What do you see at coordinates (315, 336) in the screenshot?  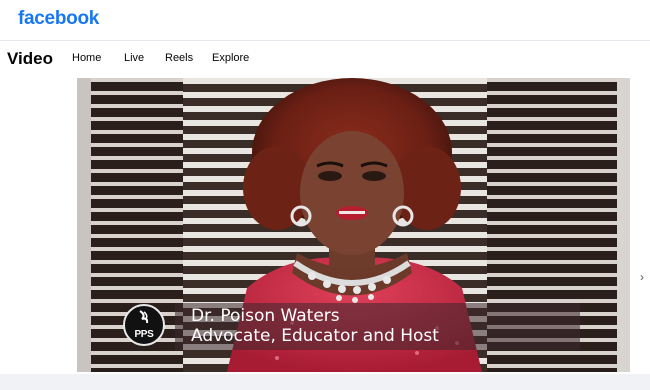 I see `speaker-role: Advocate, Educator and Host` at bounding box center [315, 336].